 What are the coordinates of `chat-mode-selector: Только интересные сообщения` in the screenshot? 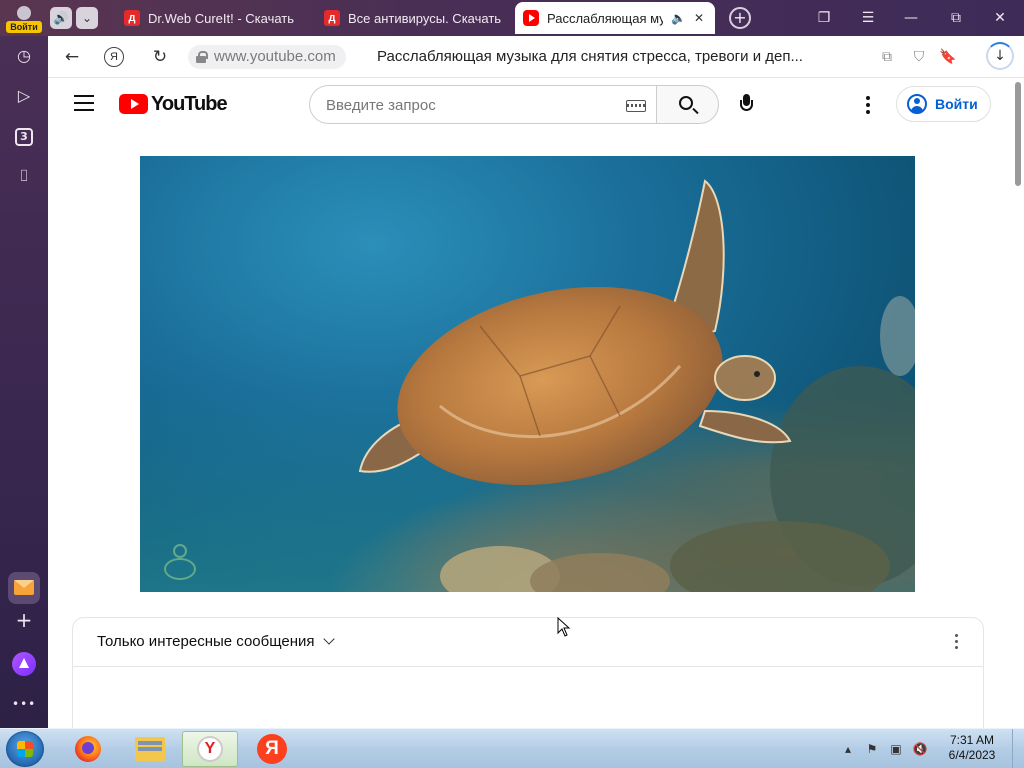 It's located at (216, 641).